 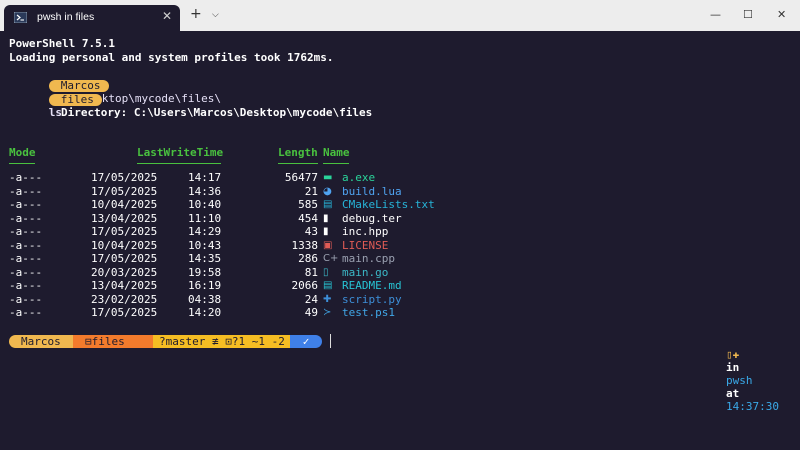 I want to click on status-ok-icon: ✓, so click(x=306, y=341).